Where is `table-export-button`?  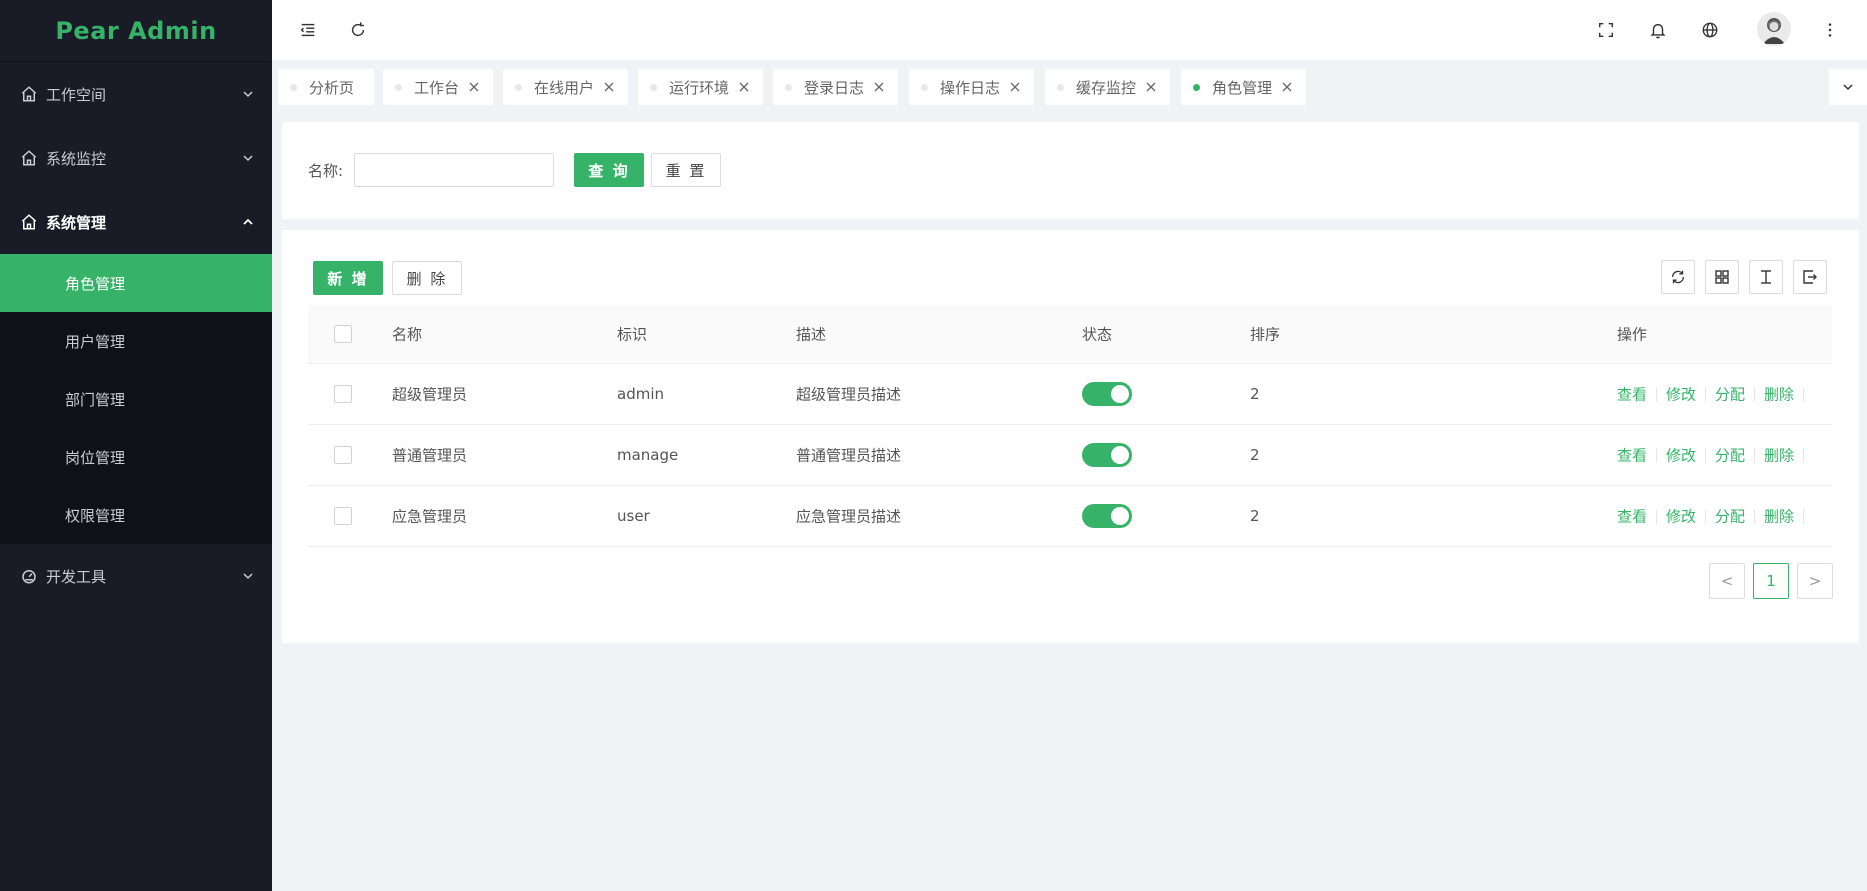
table-export-button is located at coordinates (1810, 277).